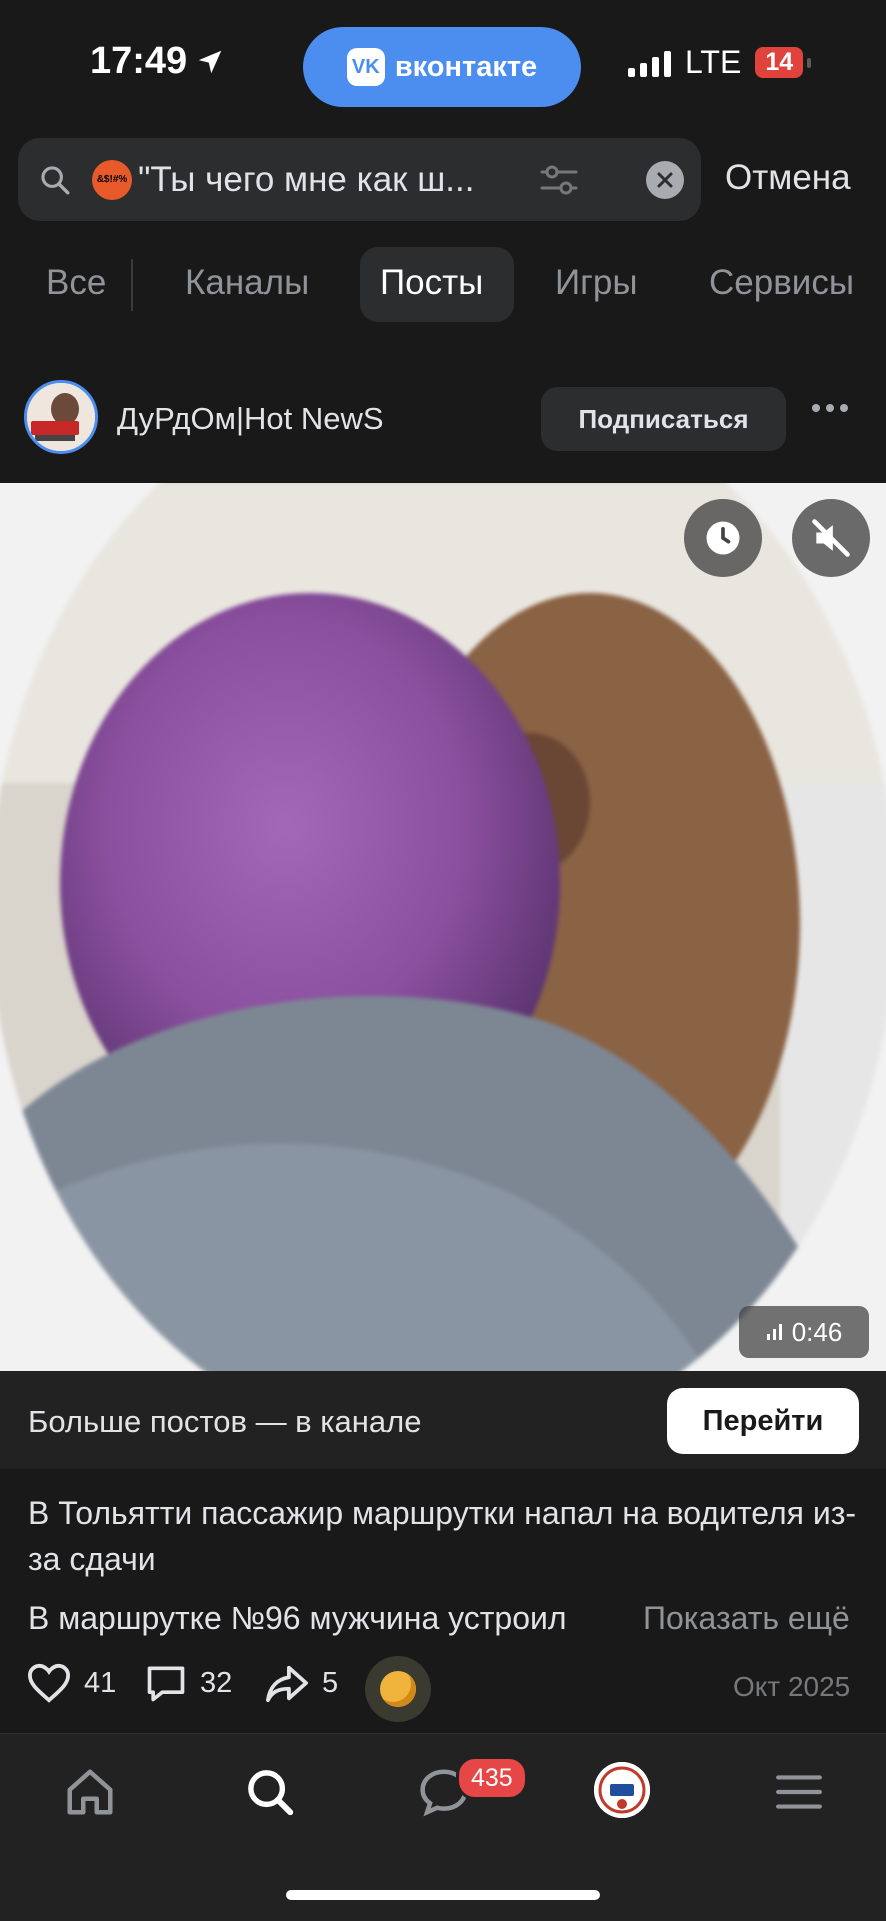 Image resolution: width=886 pixels, height=1921 pixels. What do you see at coordinates (286, 1684) in the screenshot?
I see `share-arrow-icon` at bounding box center [286, 1684].